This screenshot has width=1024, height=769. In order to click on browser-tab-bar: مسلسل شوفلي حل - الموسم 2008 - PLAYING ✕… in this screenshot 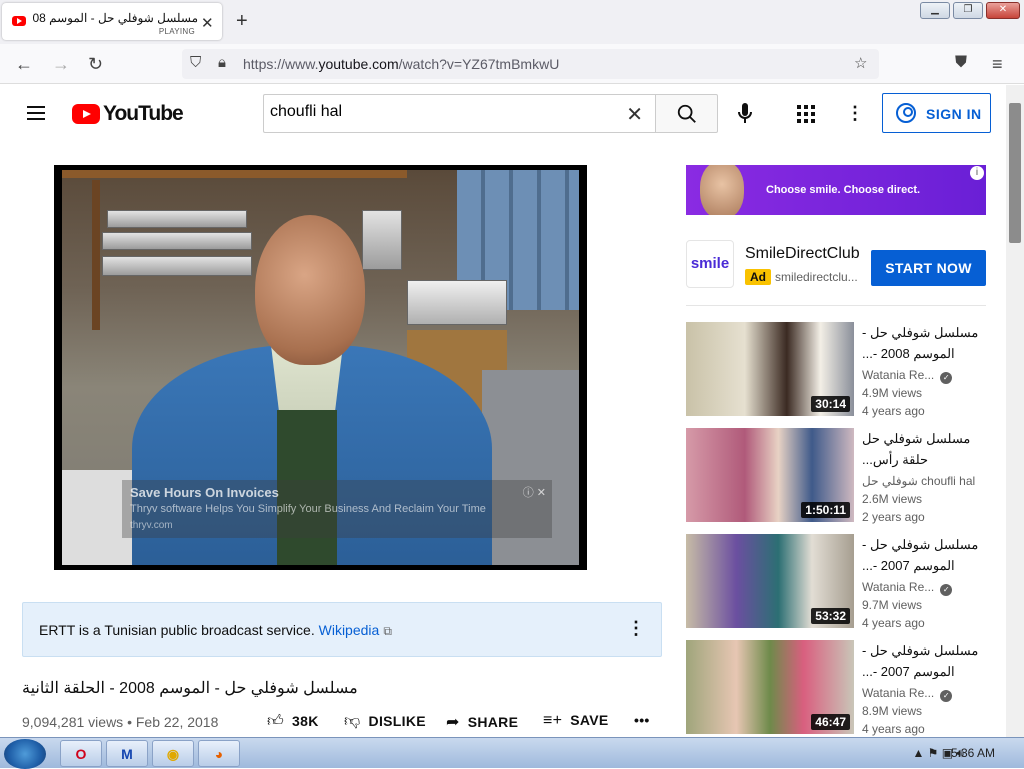, I will do `click(512, 22)`.